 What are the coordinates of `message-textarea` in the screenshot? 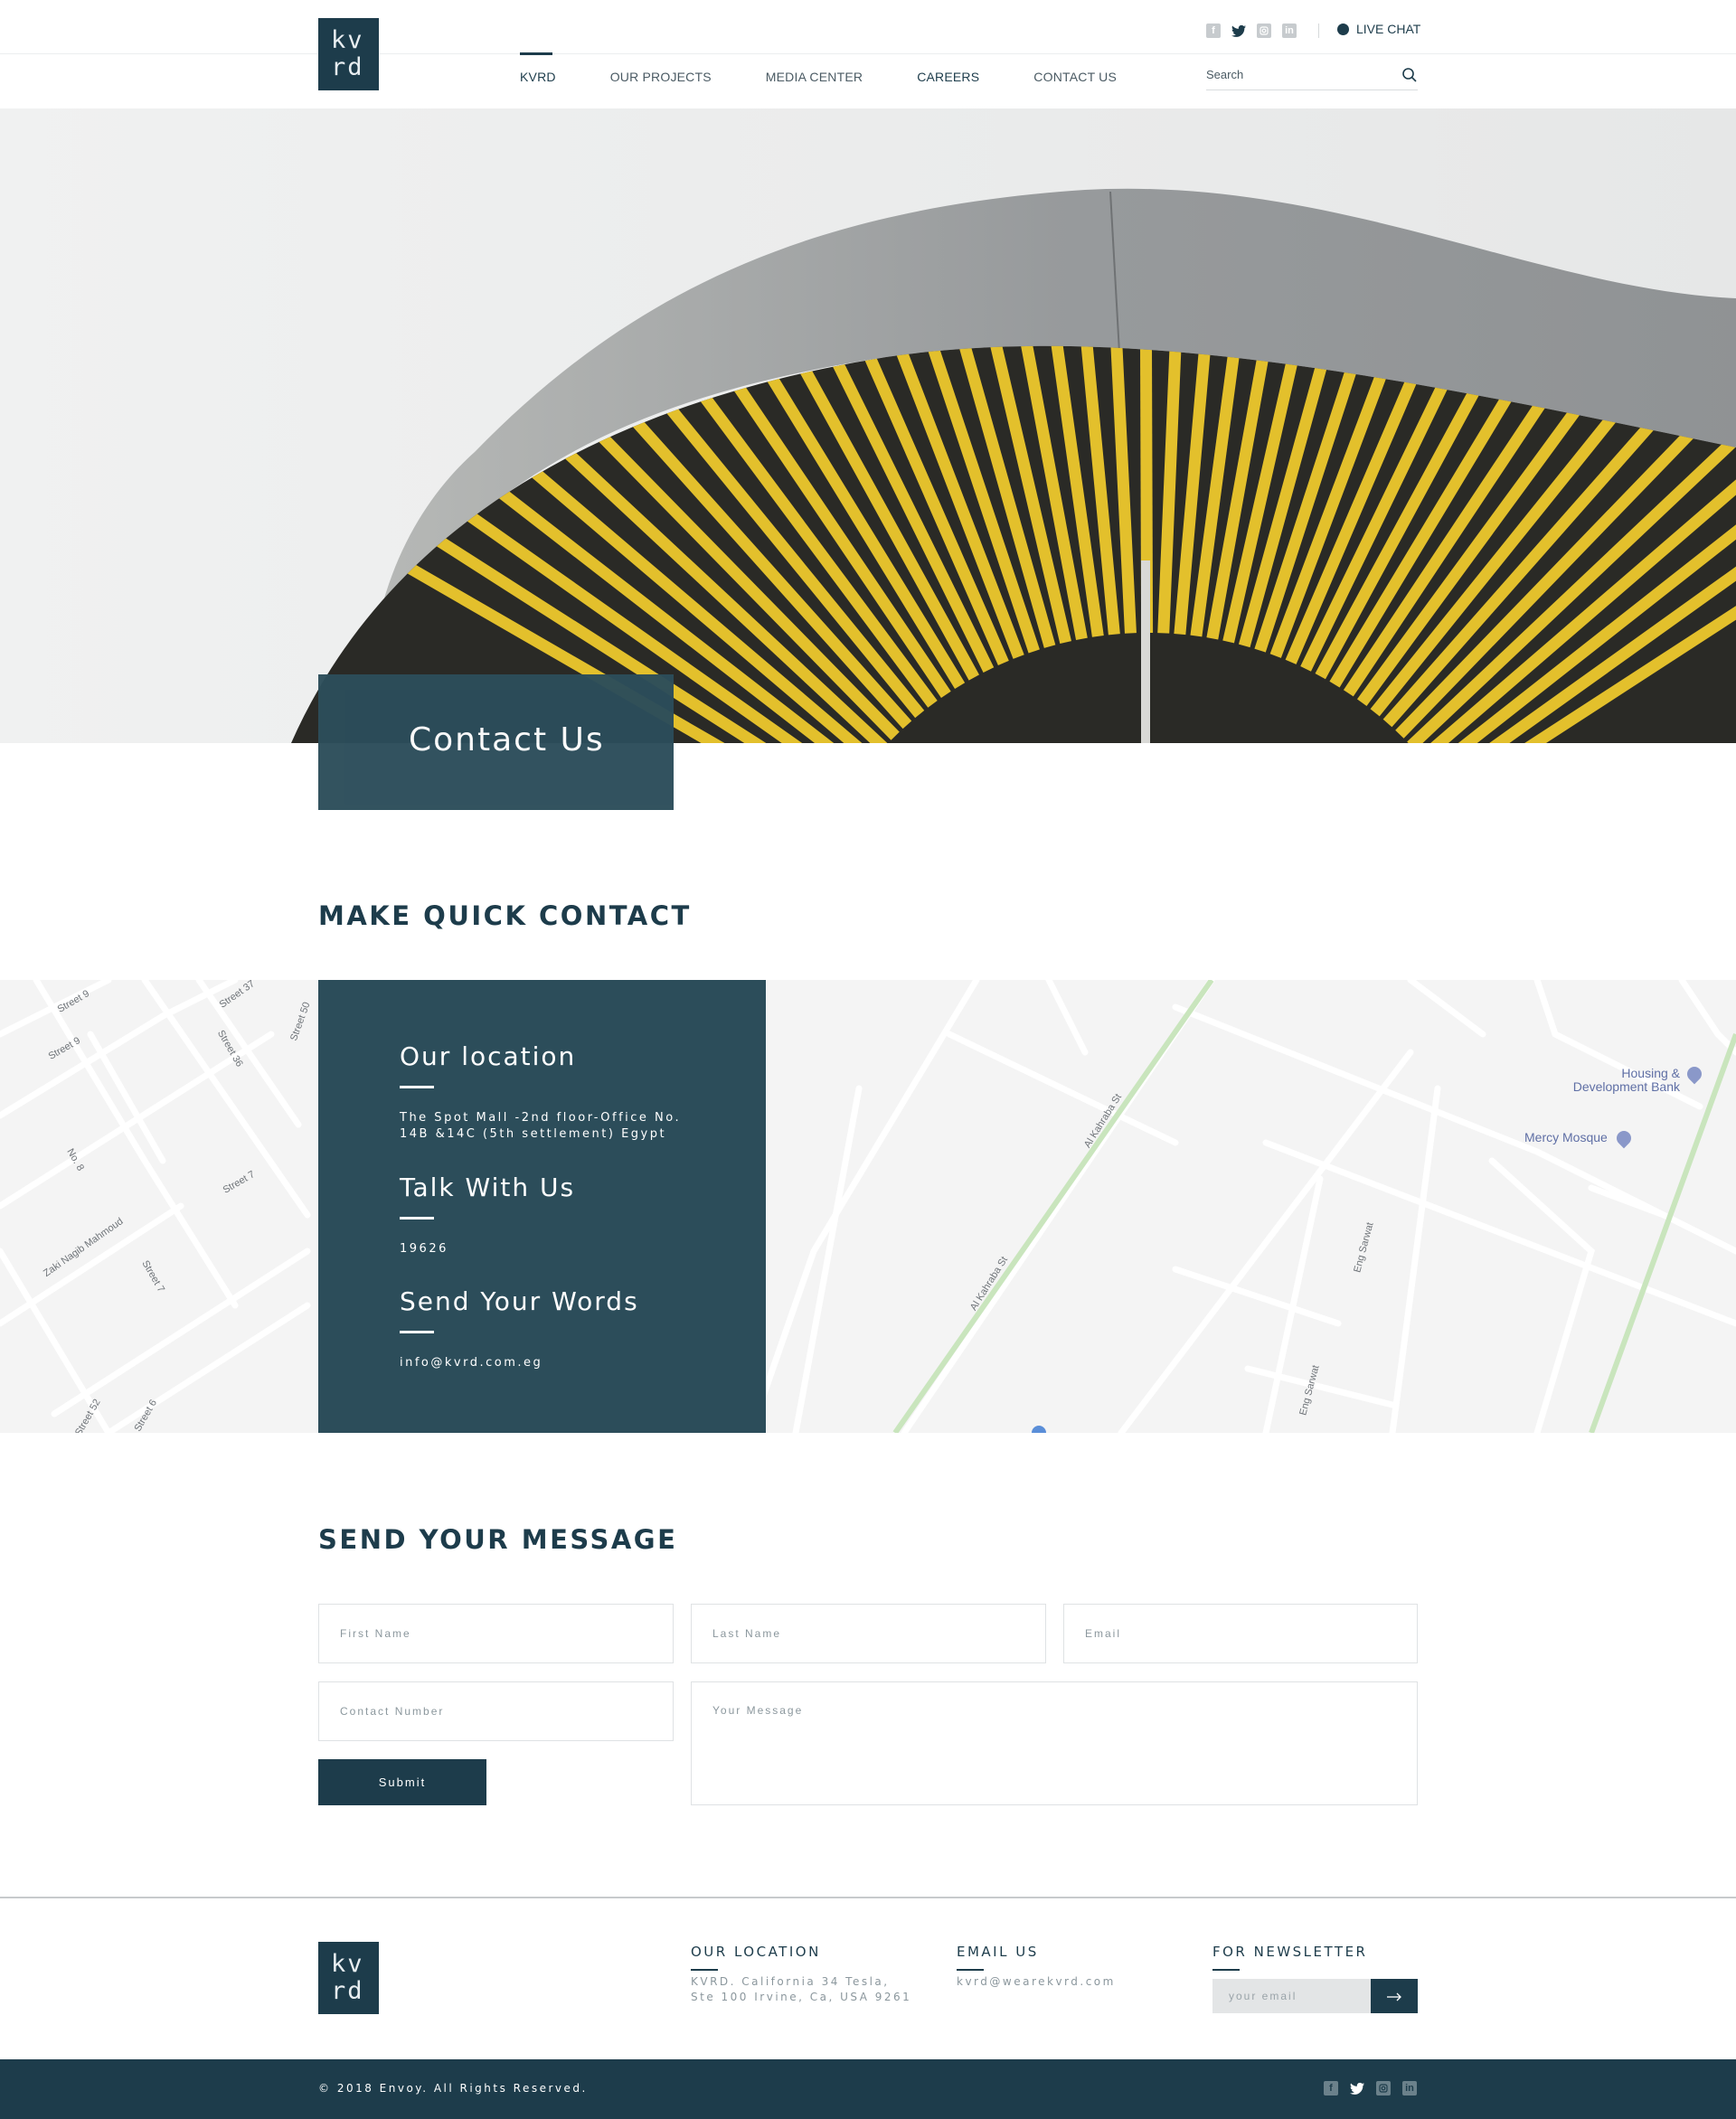 It's located at (1054, 1743).